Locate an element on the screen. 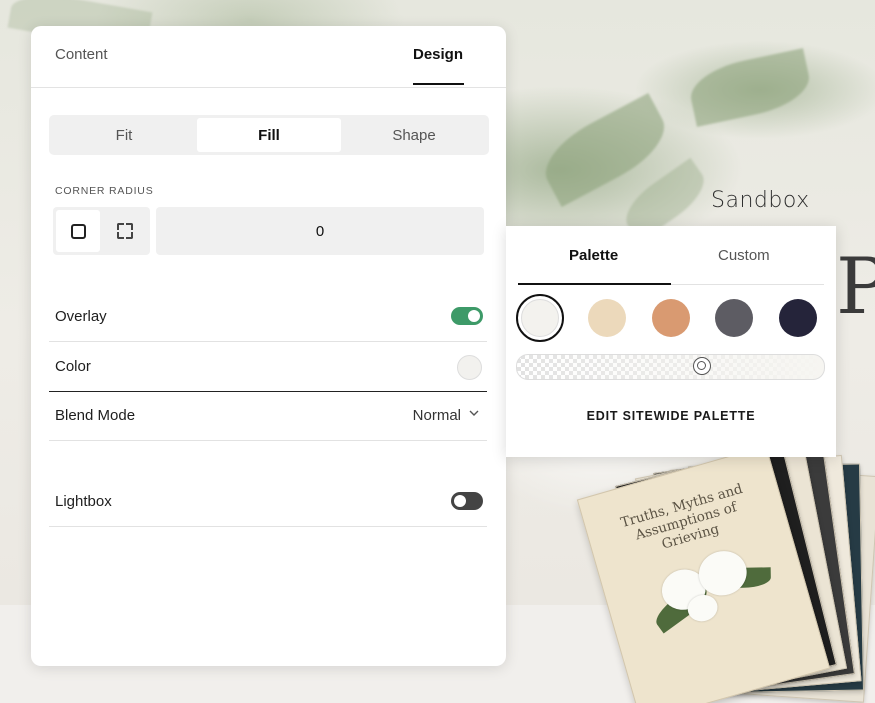 This screenshot has height=703, width=875. blend-mode-row: Blend Mode Normal is located at coordinates (268, 416).